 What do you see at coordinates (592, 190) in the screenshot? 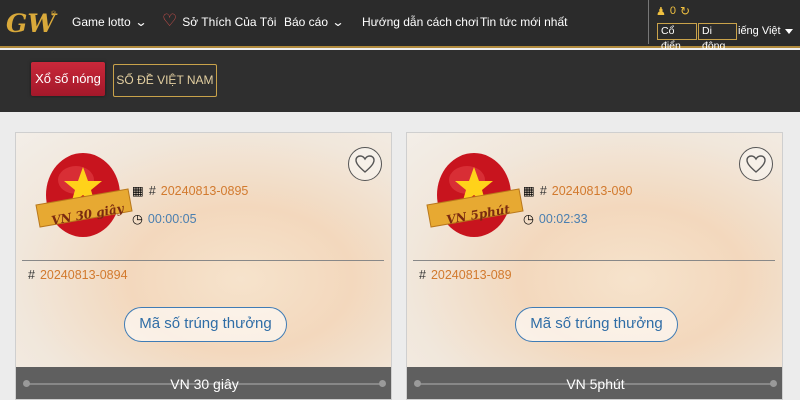
I see `current-issue-number: 20240813-090` at bounding box center [592, 190].